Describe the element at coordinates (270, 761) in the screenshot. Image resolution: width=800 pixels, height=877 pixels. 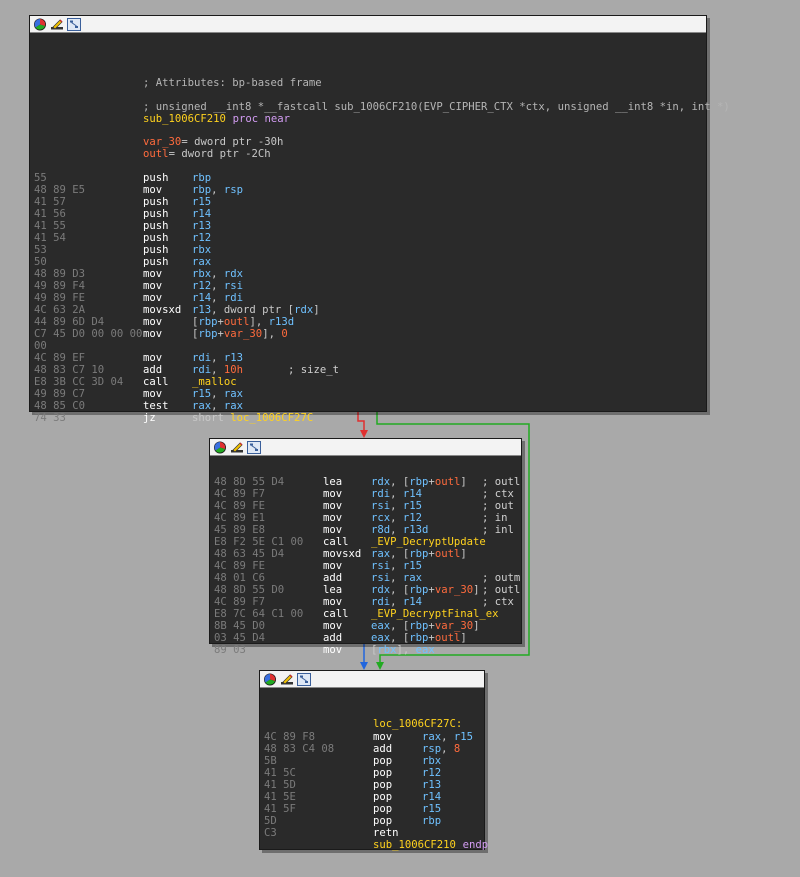
I see `opcode-bytes: 5B` at that location.